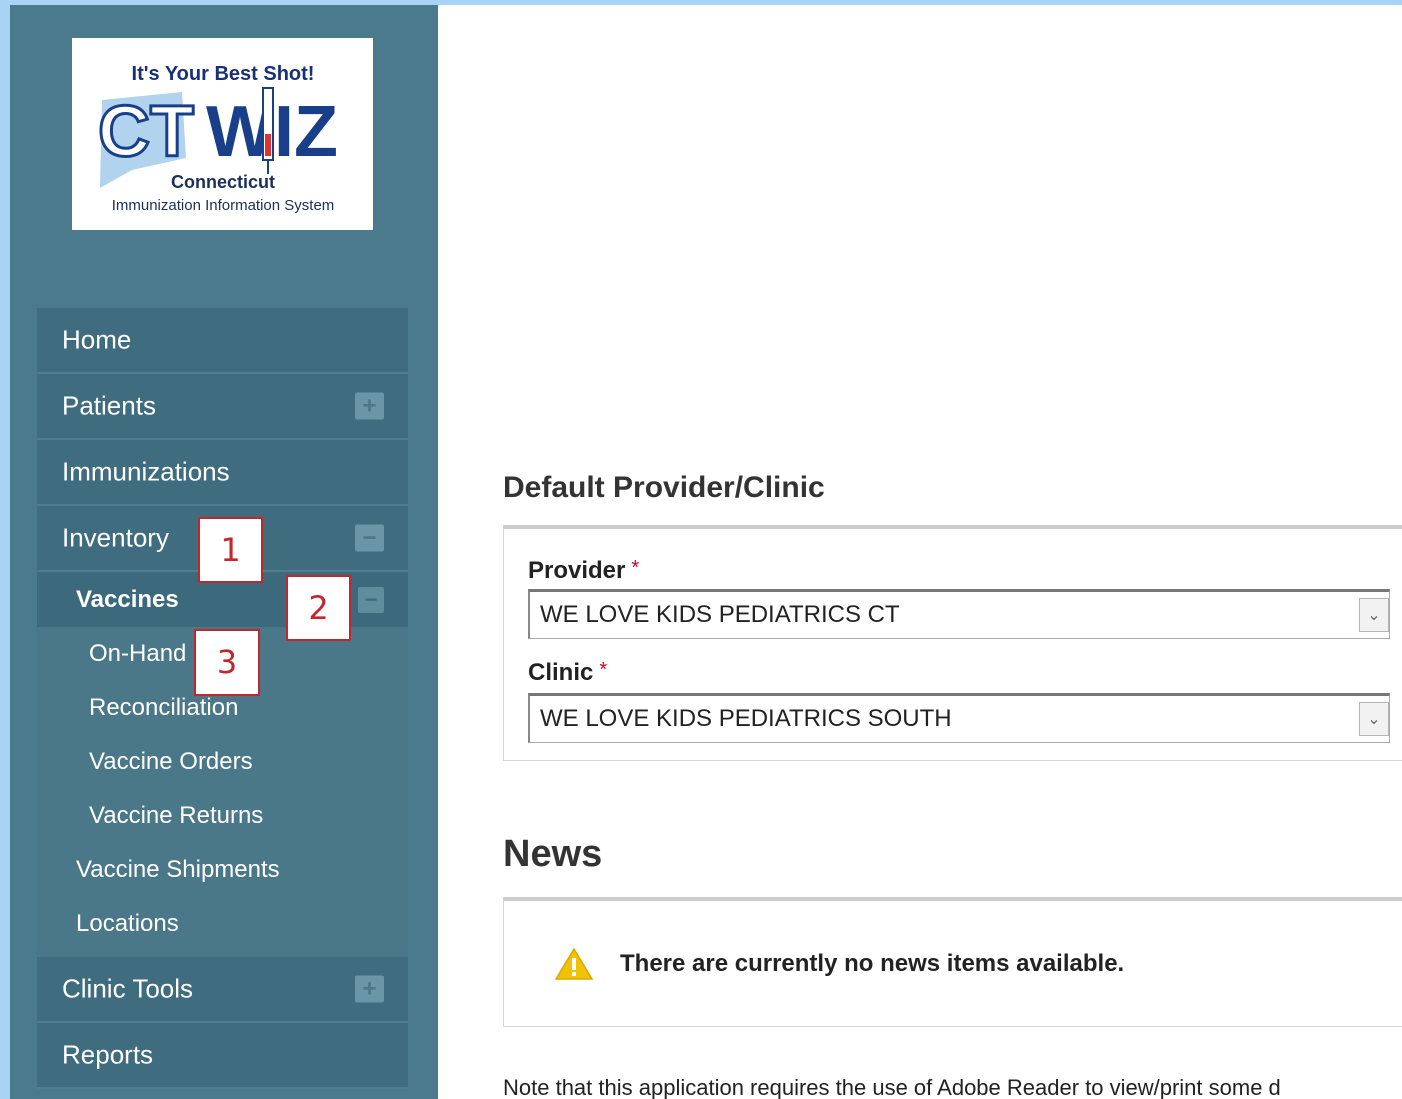 The height and width of the screenshot is (1099, 1402). I want to click on sidebar-item-label: Reports, so click(108, 1054).